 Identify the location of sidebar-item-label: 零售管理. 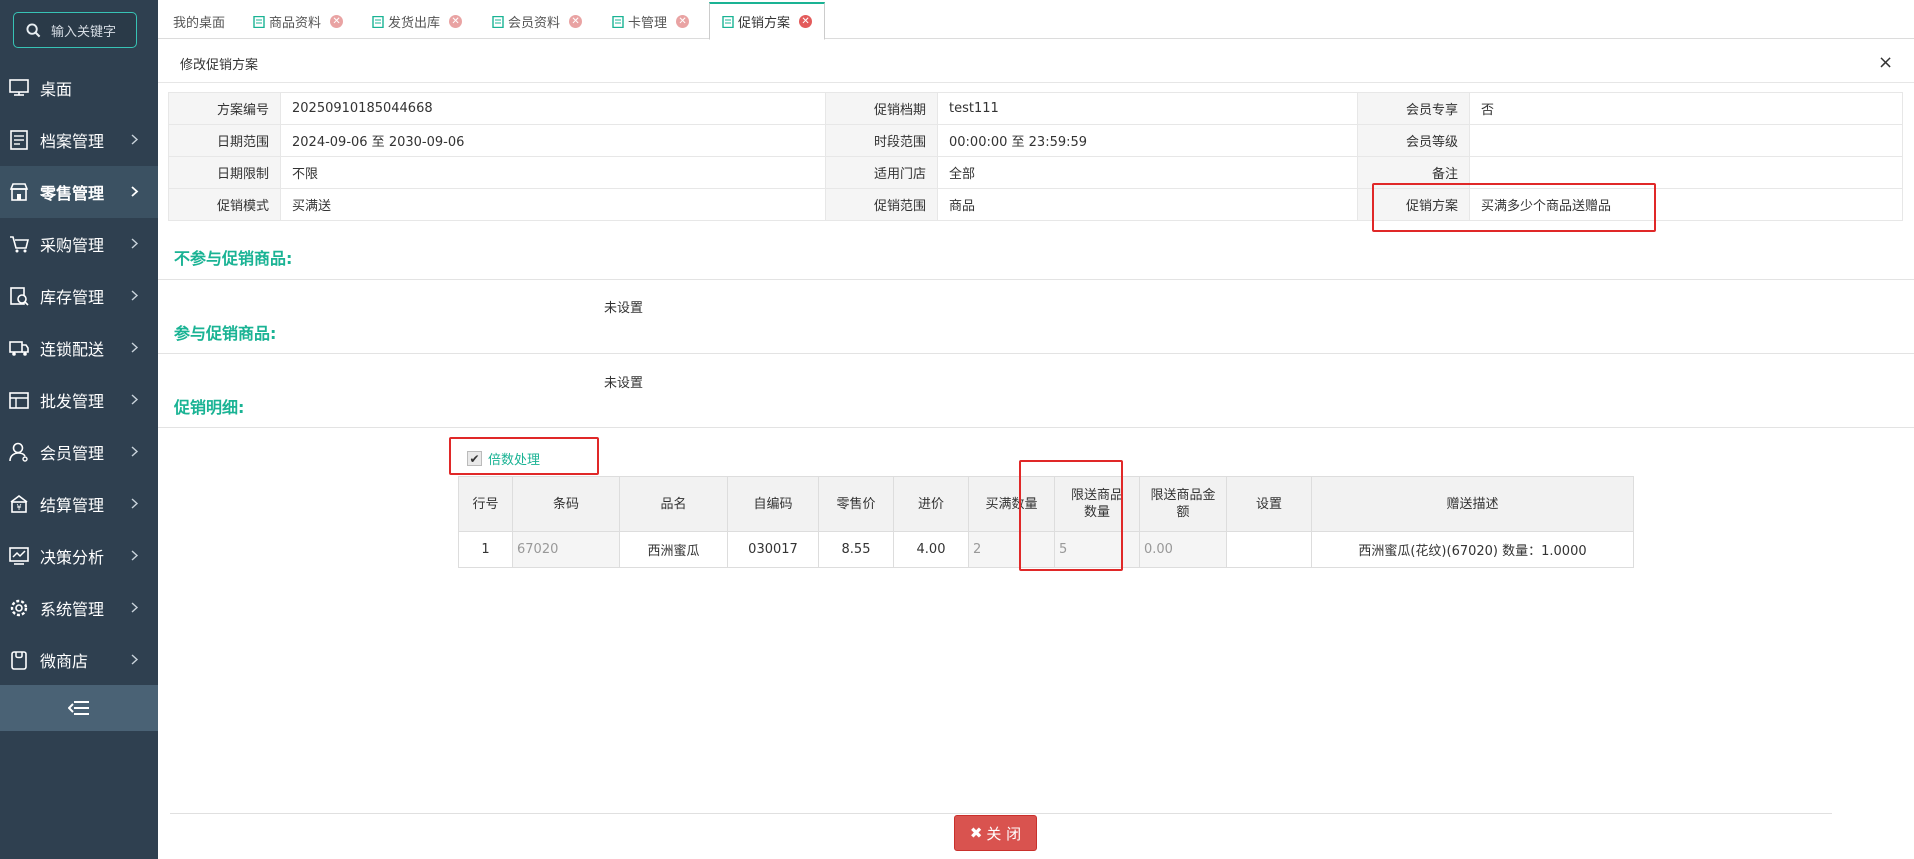
(72, 193).